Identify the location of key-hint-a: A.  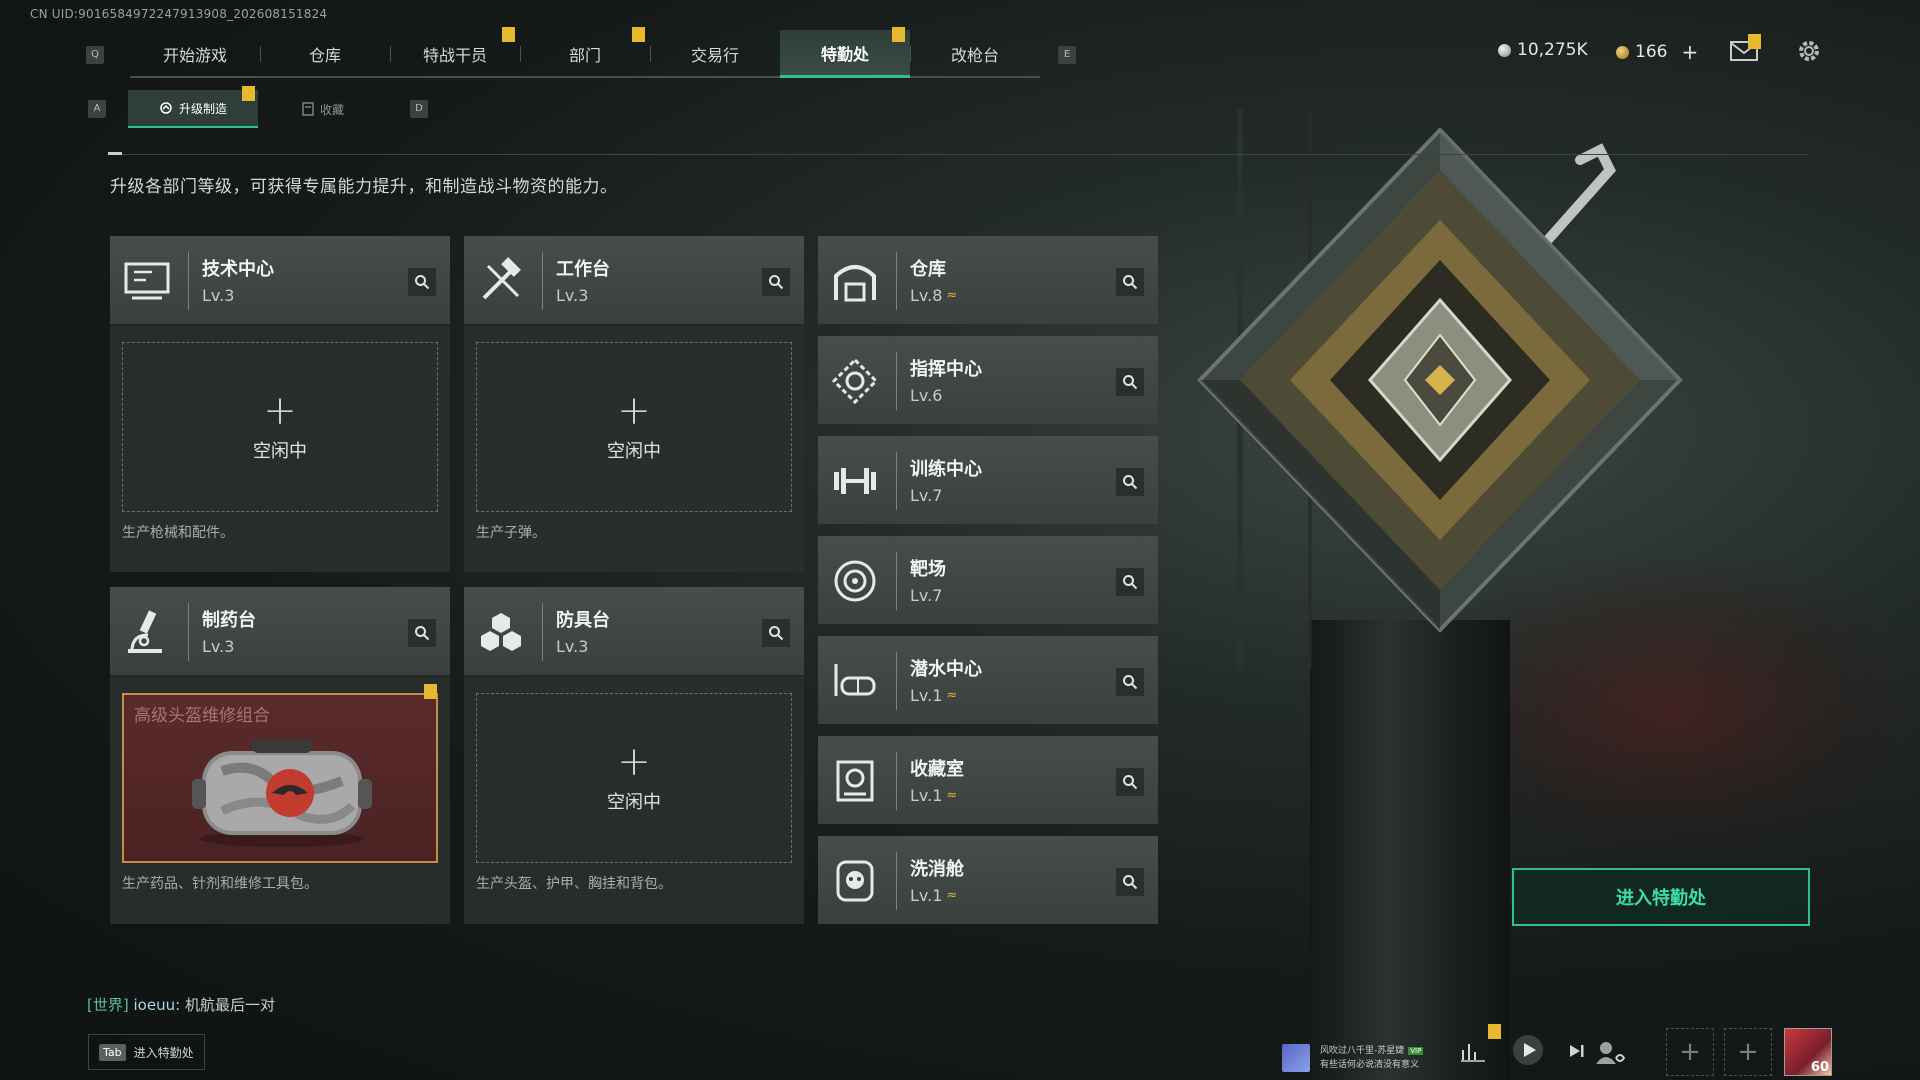
(97, 109).